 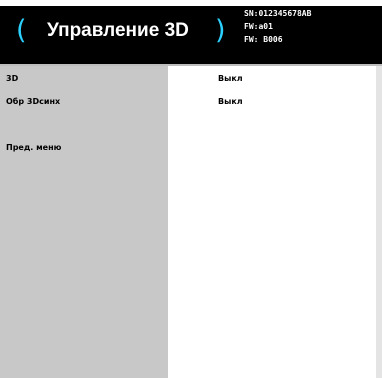 What do you see at coordinates (230, 79) in the screenshot?
I see `value-3d: Выкл` at bounding box center [230, 79].